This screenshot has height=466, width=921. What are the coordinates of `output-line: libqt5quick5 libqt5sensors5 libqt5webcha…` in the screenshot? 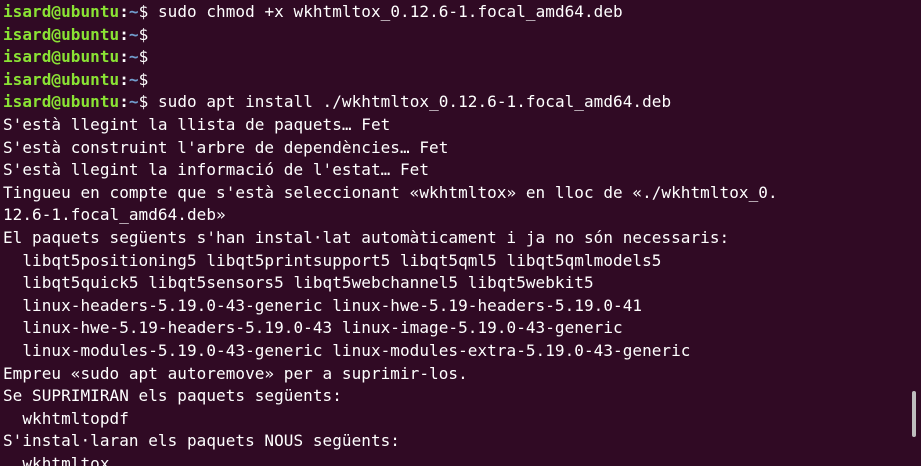 It's located at (298, 283).